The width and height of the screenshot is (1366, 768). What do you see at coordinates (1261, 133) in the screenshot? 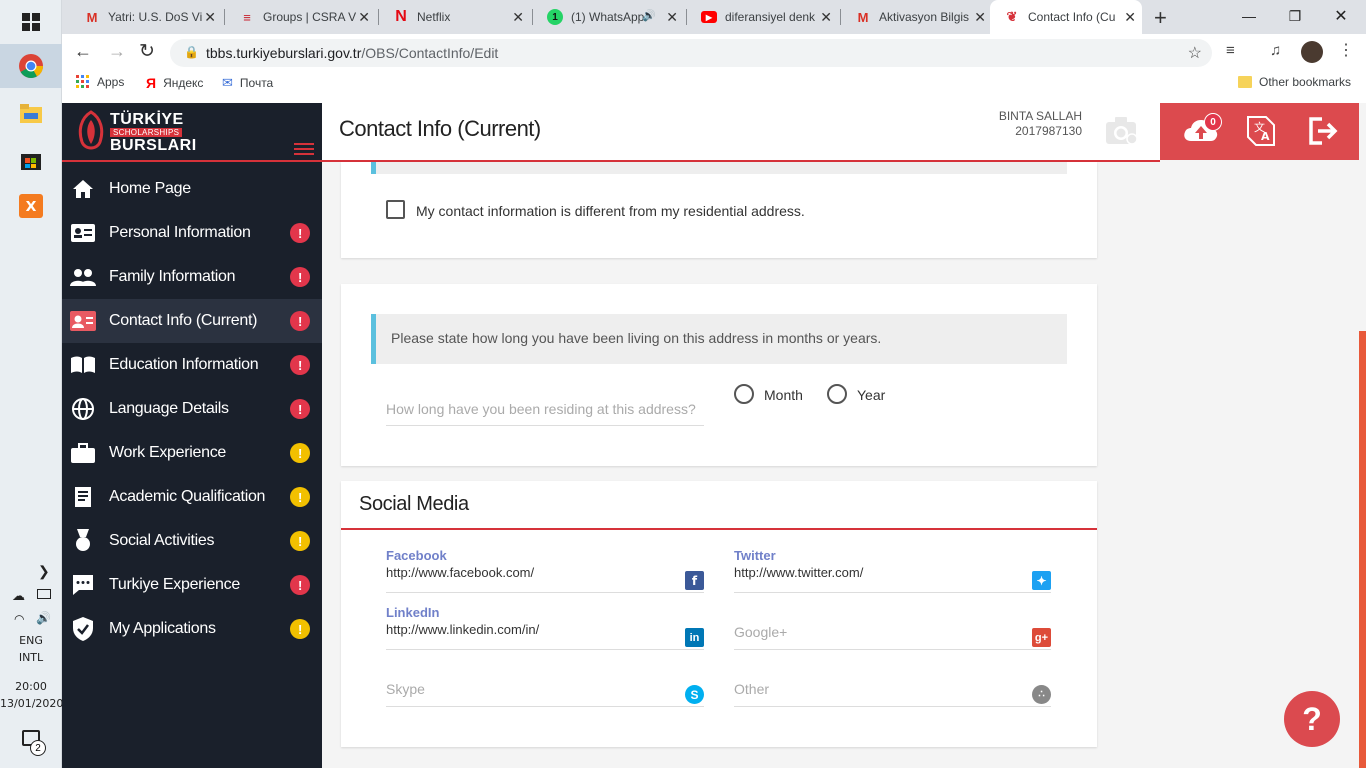
I see `translate-button: 文A` at bounding box center [1261, 133].